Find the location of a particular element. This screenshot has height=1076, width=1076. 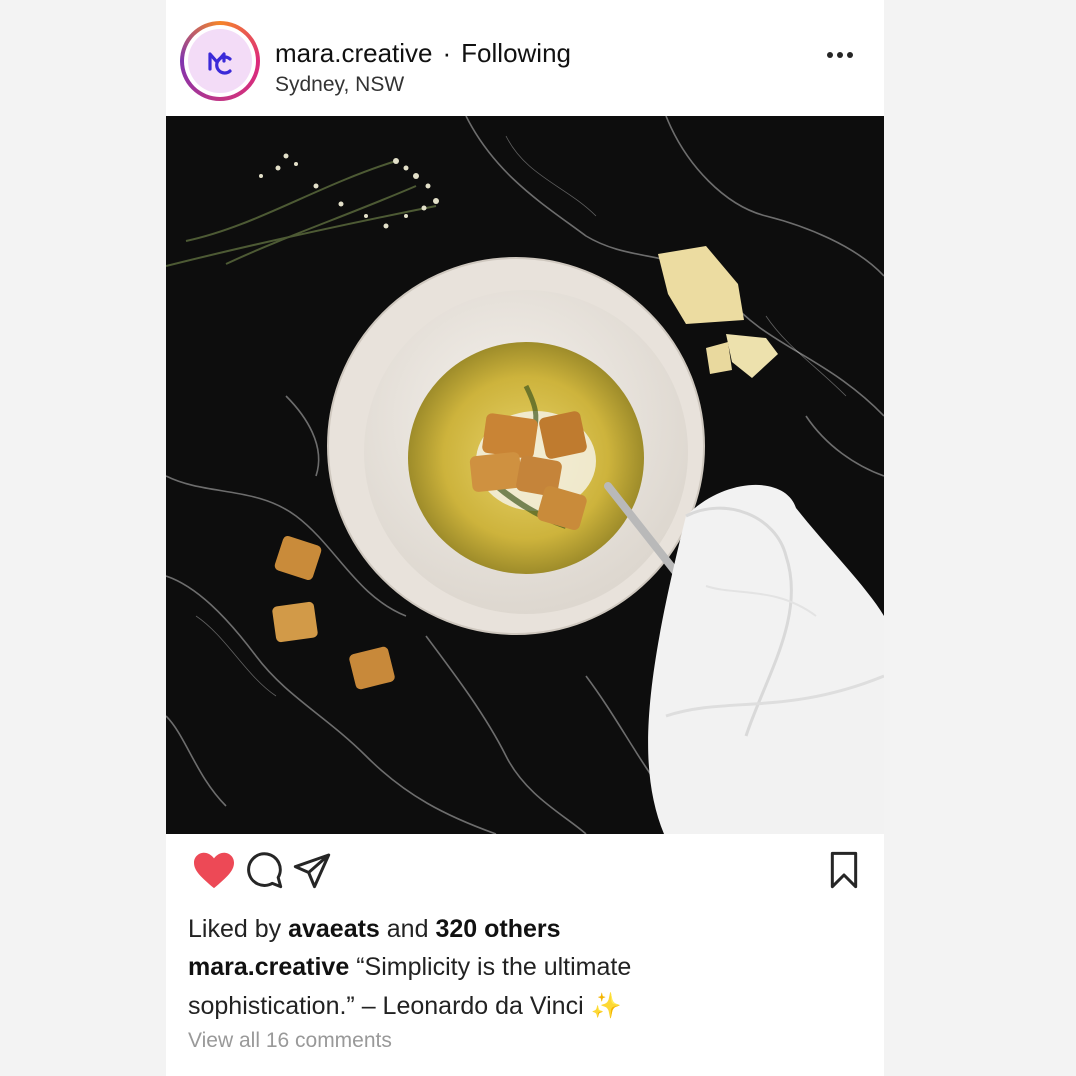

post-header: mara.creative · Following Sydney, NSW is located at coordinates (525, 58).